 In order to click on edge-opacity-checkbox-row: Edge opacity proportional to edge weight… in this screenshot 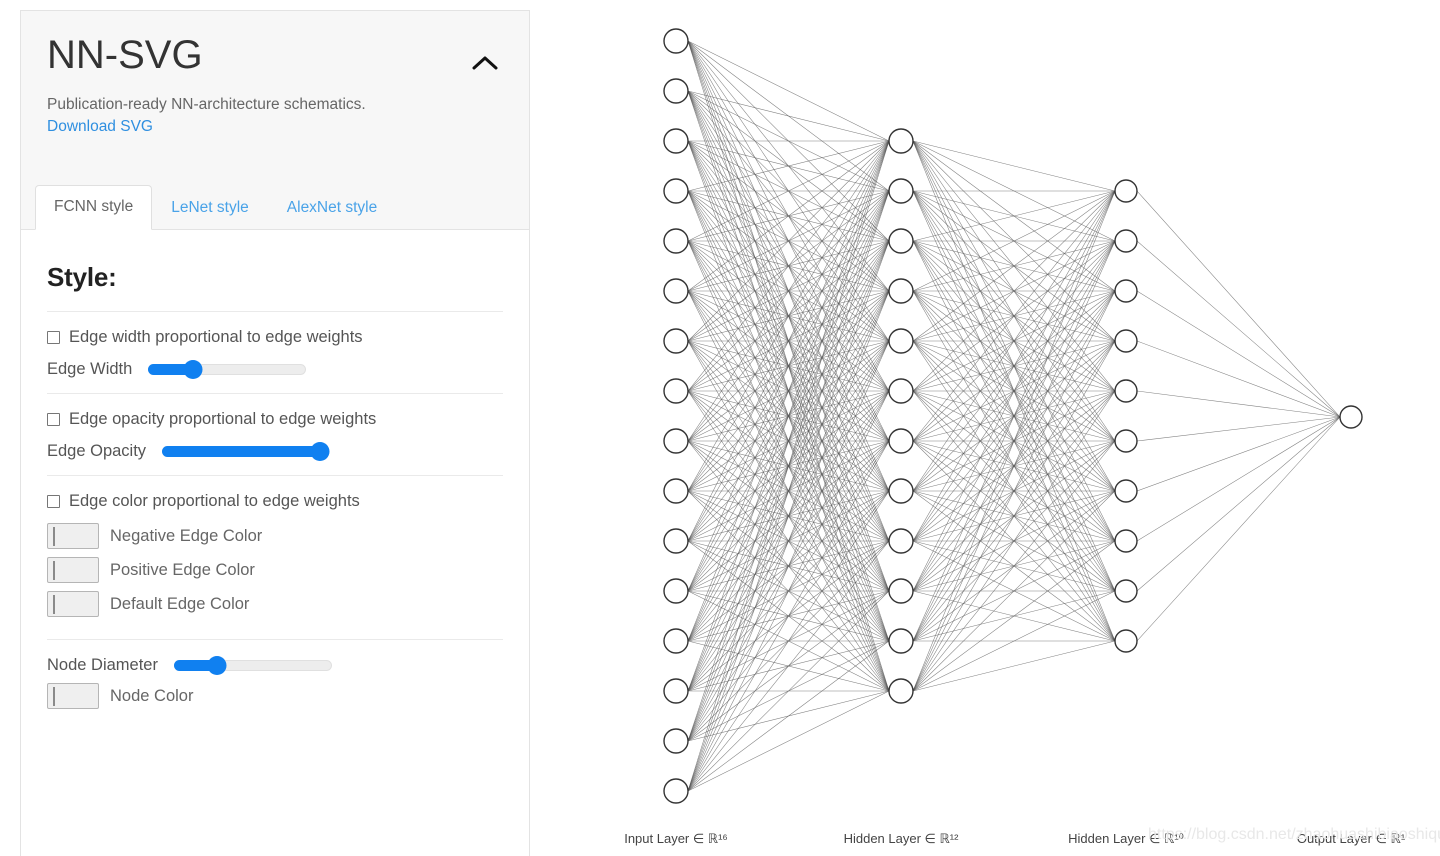, I will do `click(275, 420)`.